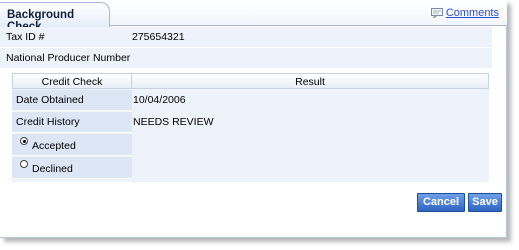  Describe the element at coordinates (24, 141) in the screenshot. I see `accepted-radio` at that location.